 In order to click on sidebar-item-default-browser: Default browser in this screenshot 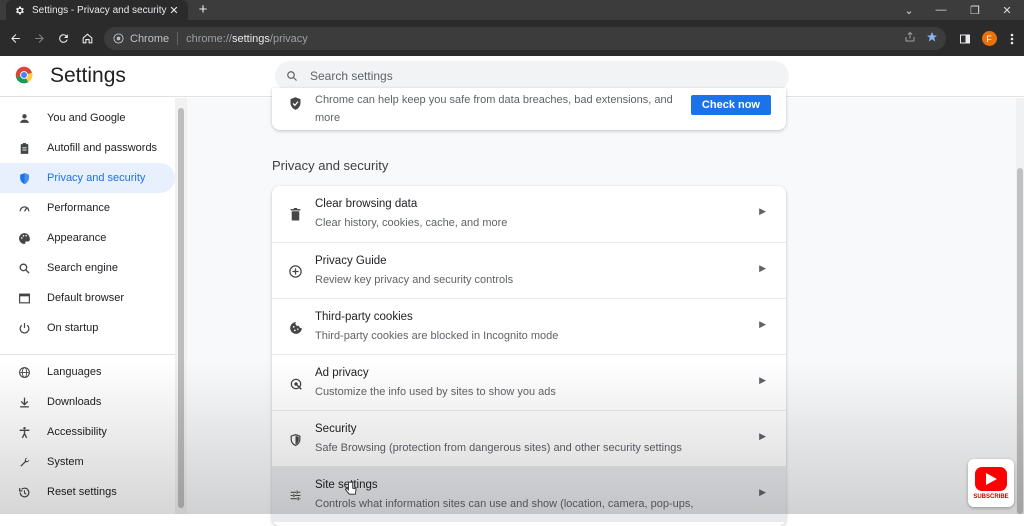, I will do `click(87, 298)`.